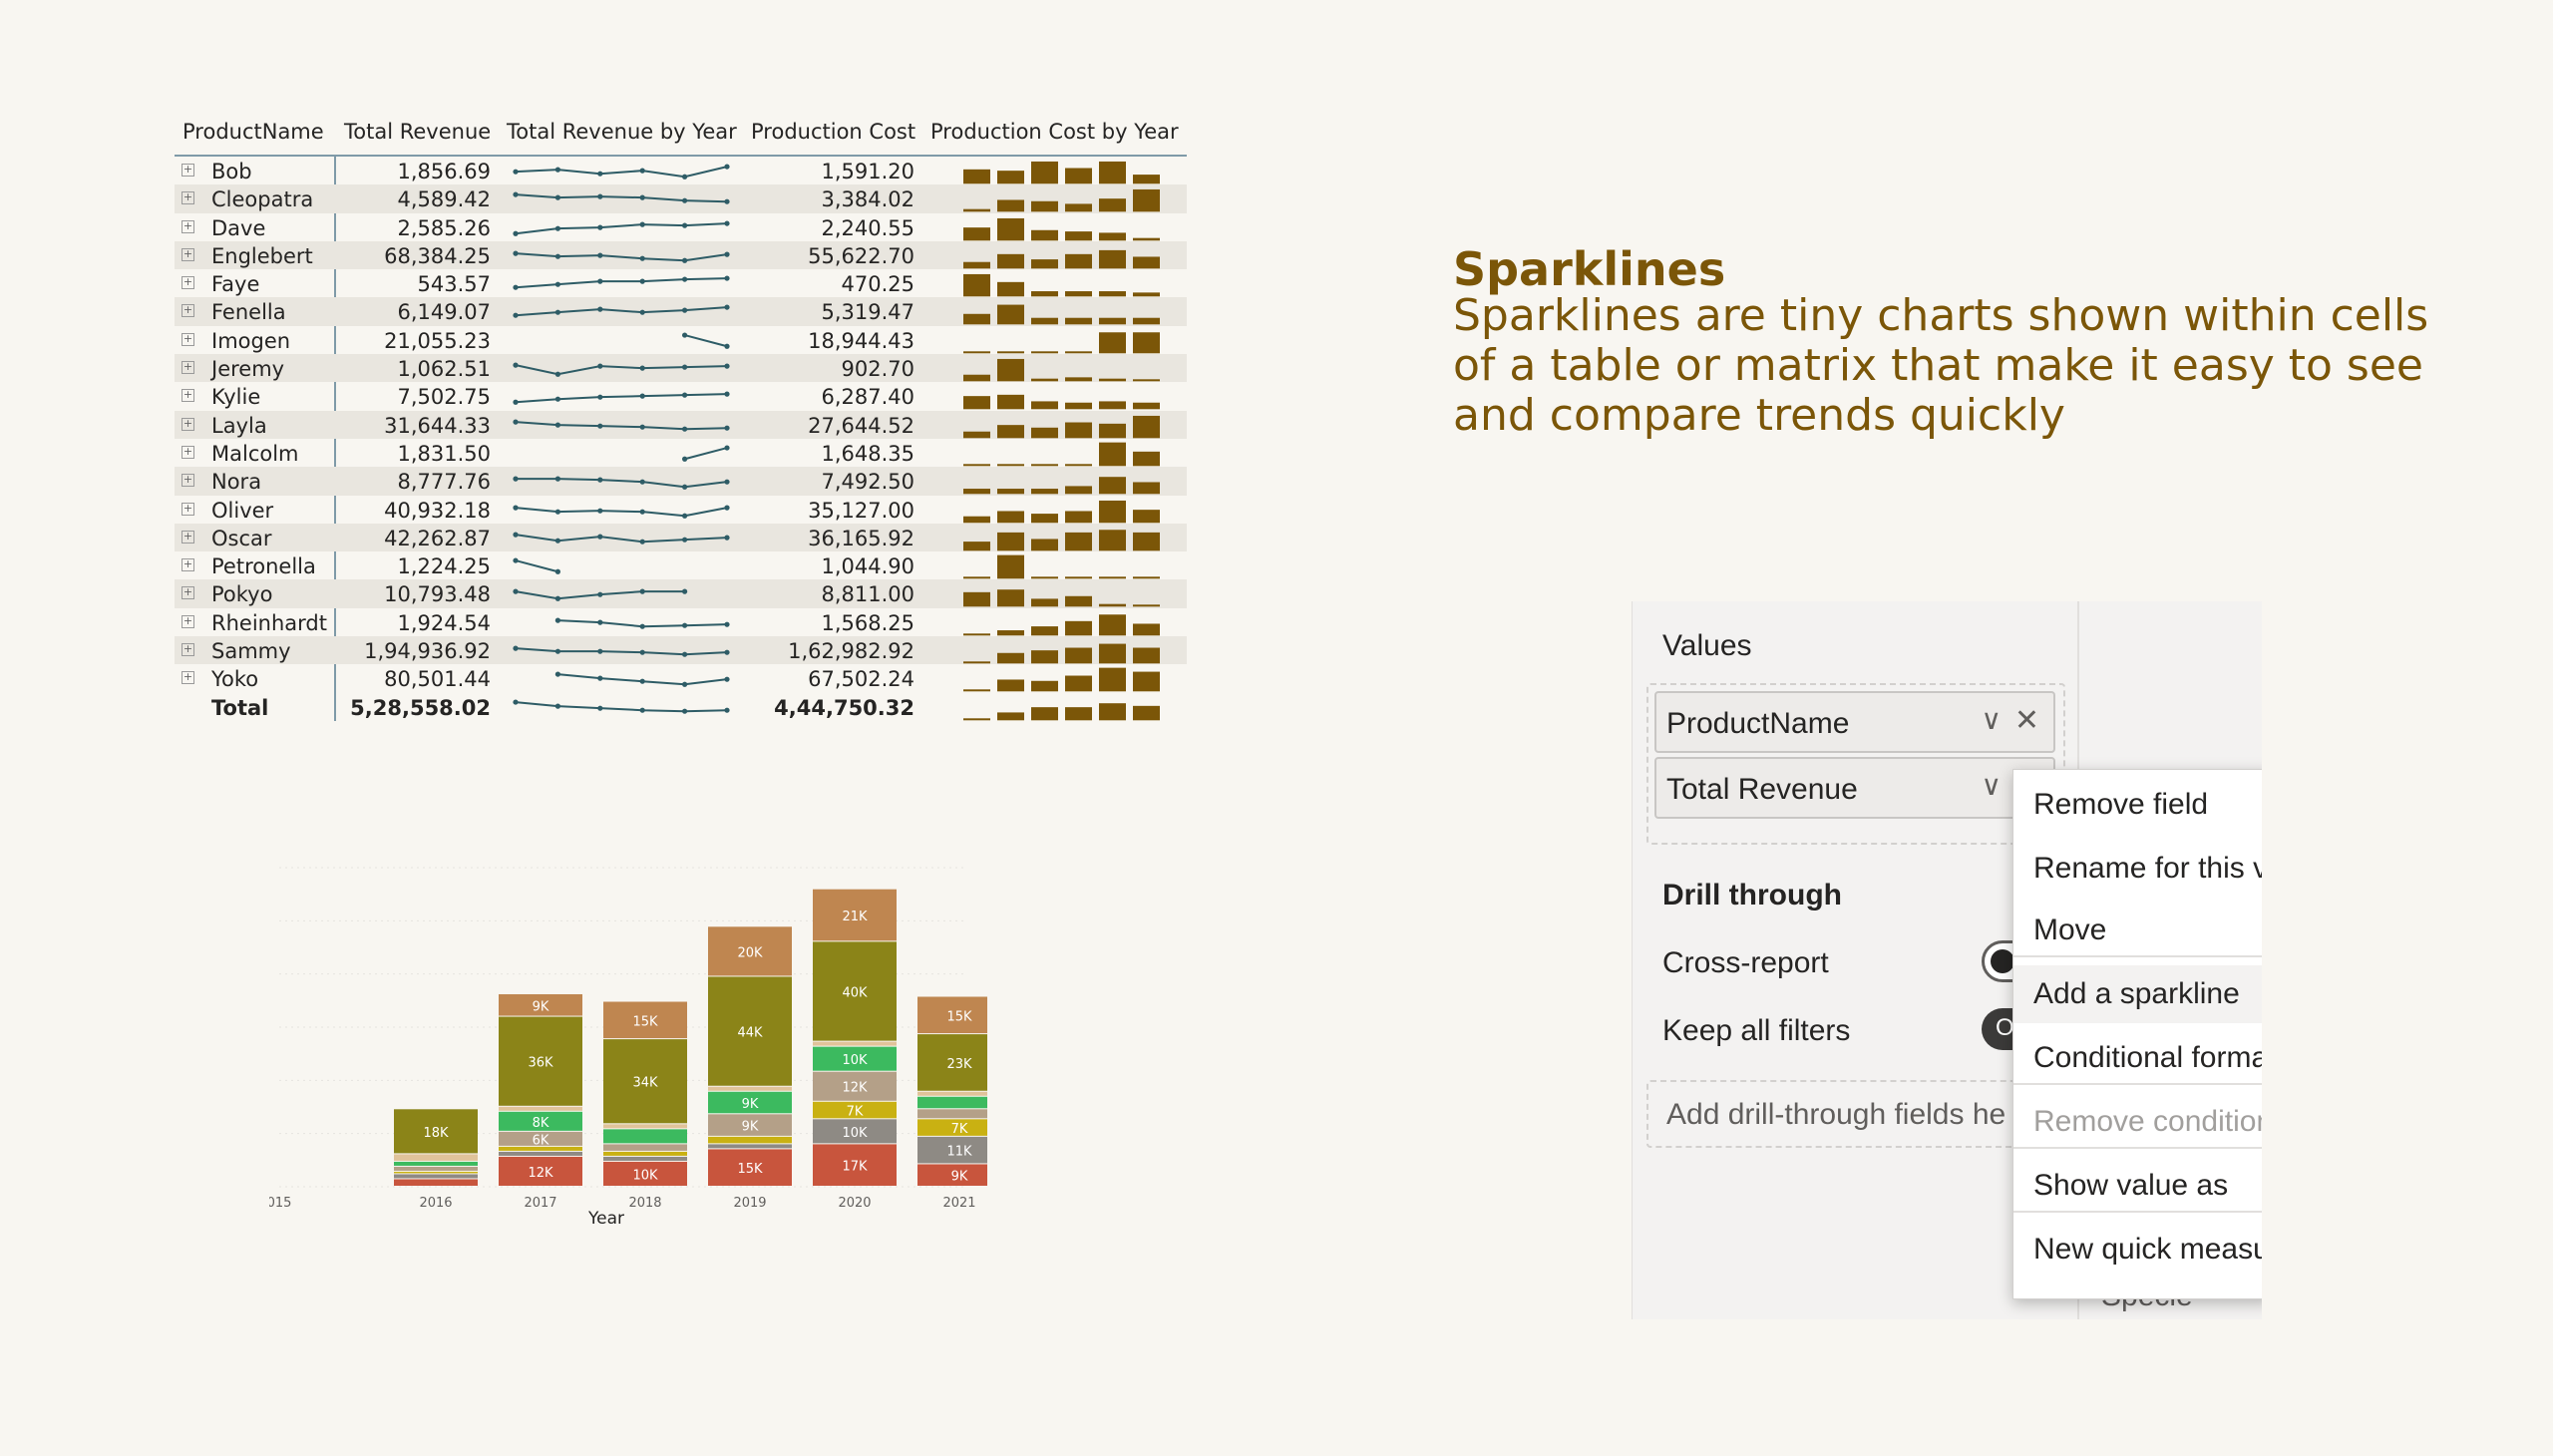  Describe the element at coordinates (253, 132) in the screenshot. I see `header-product-name: ProductName` at that location.